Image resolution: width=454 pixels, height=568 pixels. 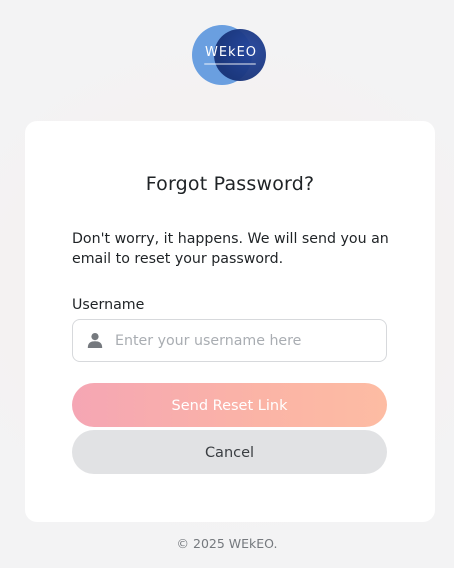 What do you see at coordinates (230, 184) in the screenshot?
I see `page-title: Forgot Password?` at bounding box center [230, 184].